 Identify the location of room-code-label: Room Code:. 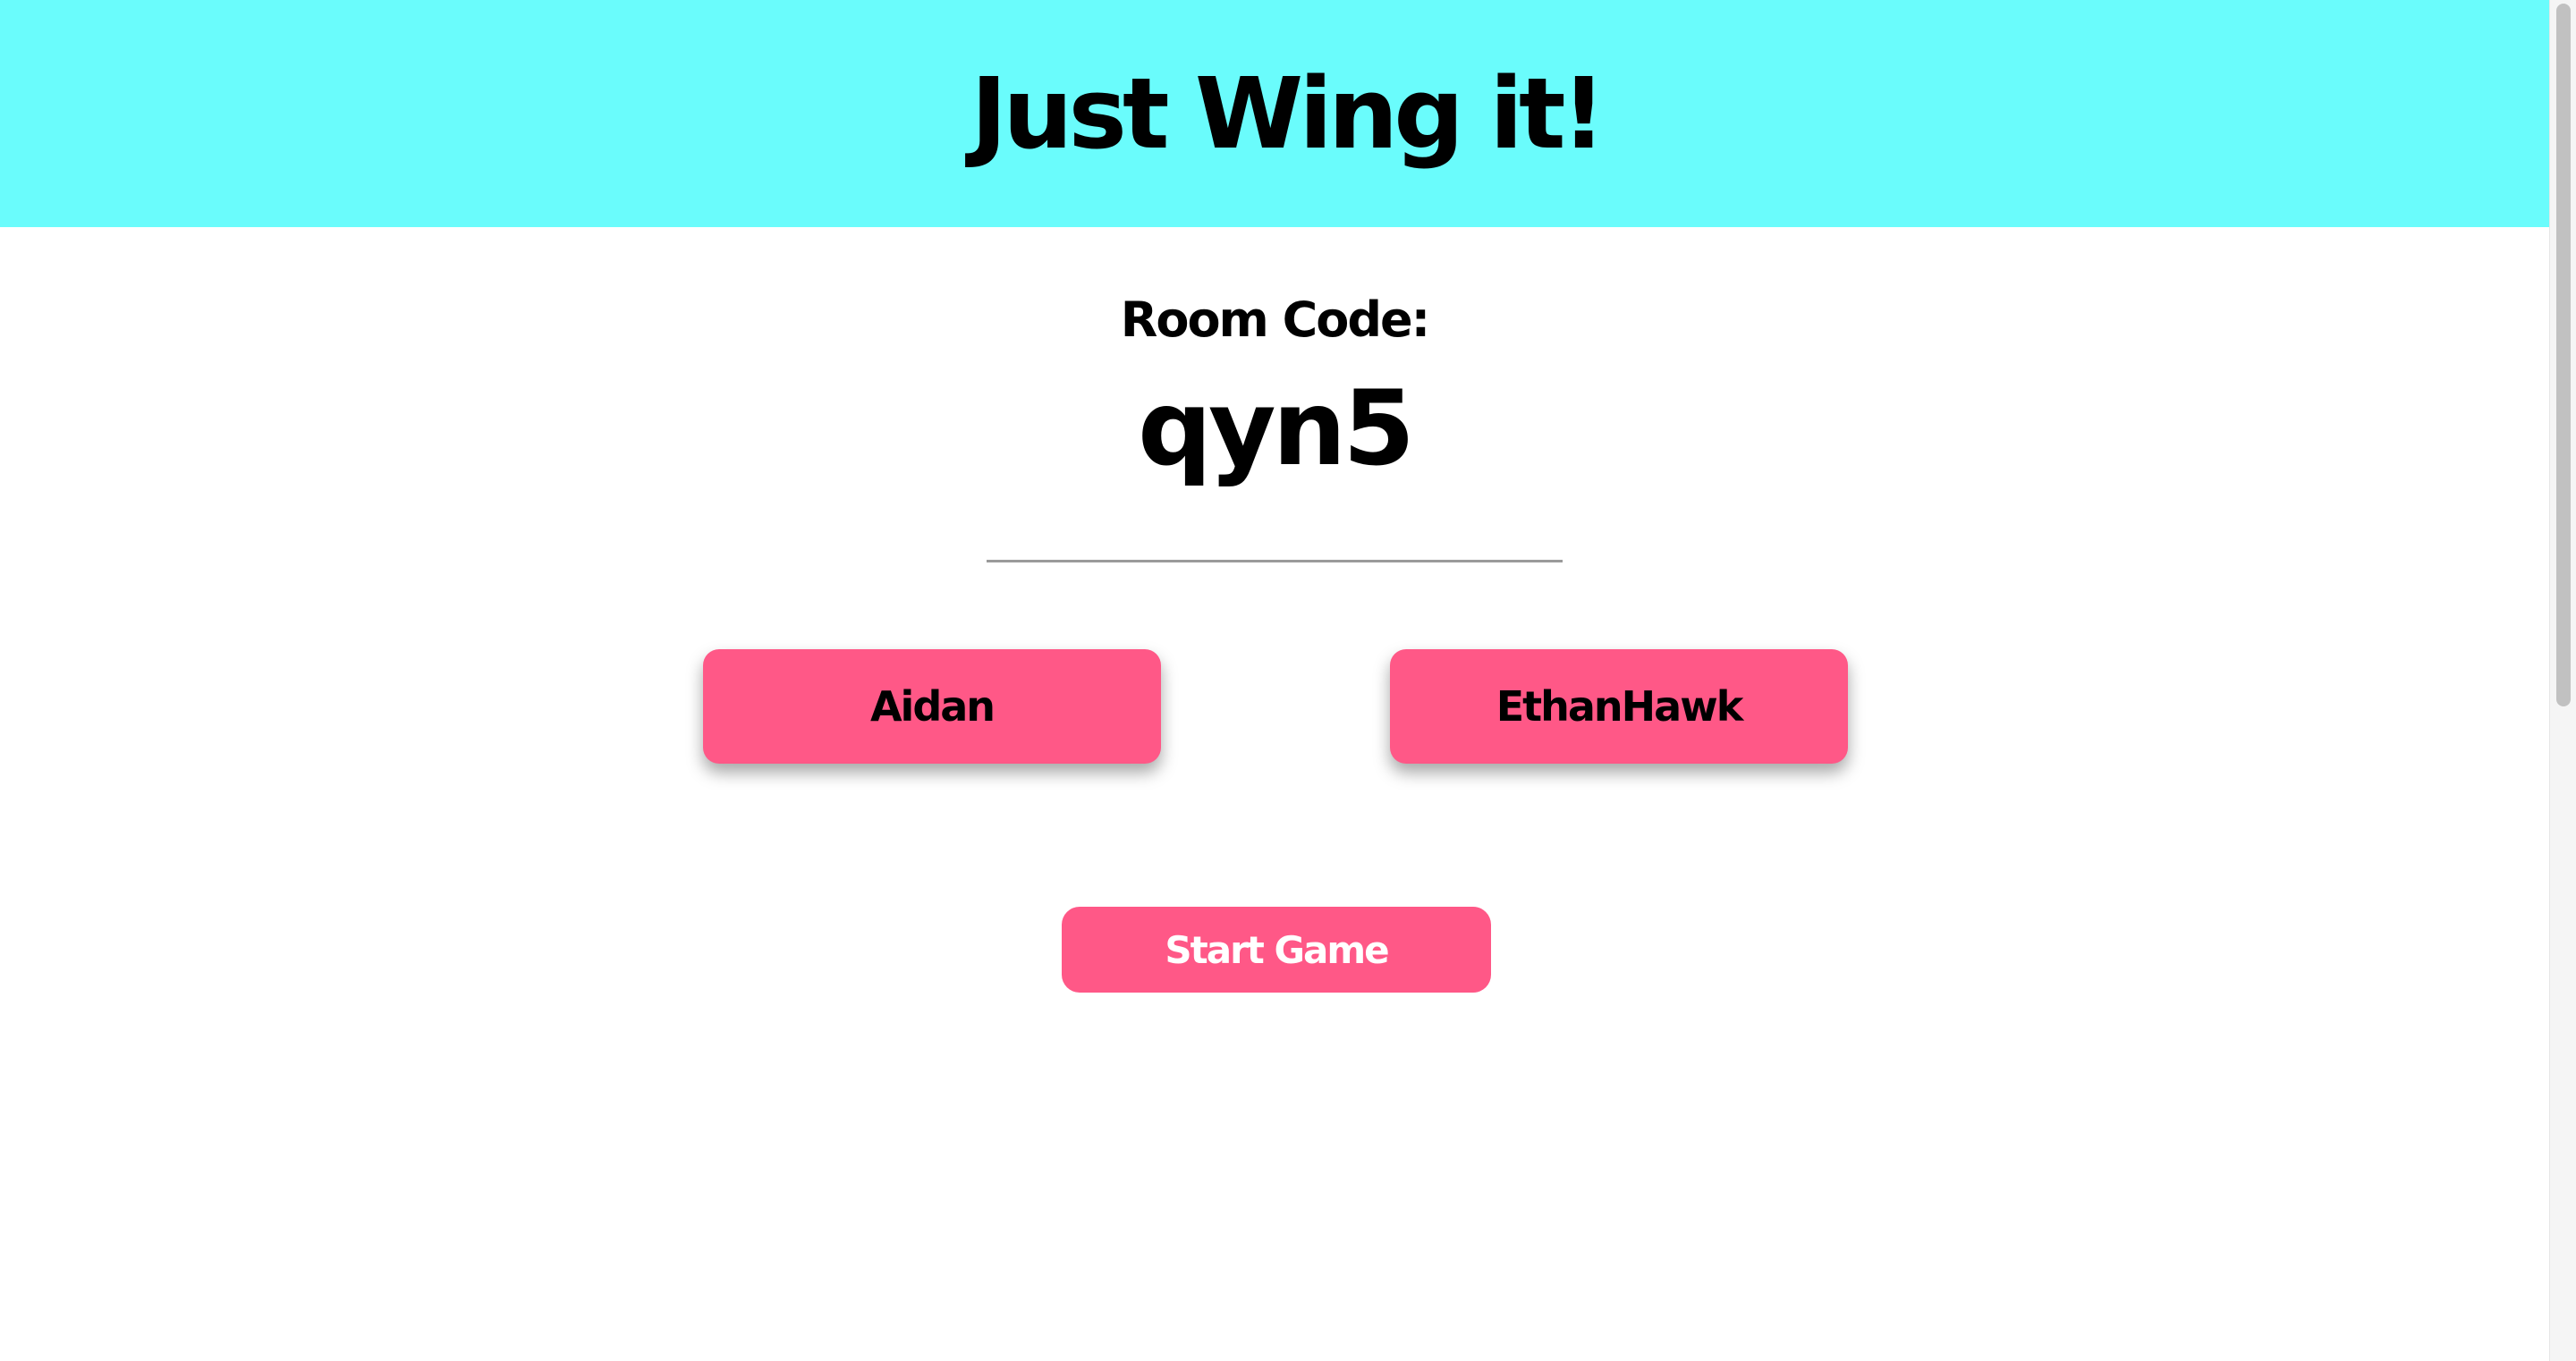
(1275, 320).